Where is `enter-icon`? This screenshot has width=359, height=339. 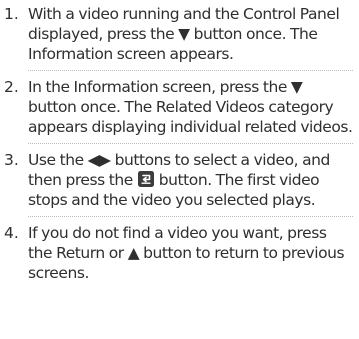 enter-icon is located at coordinates (145, 179).